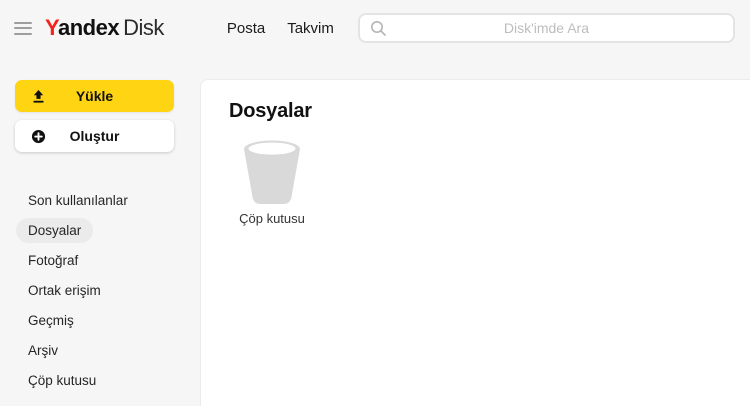 The image size is (750, 406). Describe the element at coordinates (64, 290) in the screenshot. I see `sidebar-item-shared: Ortak erişim` at that location.